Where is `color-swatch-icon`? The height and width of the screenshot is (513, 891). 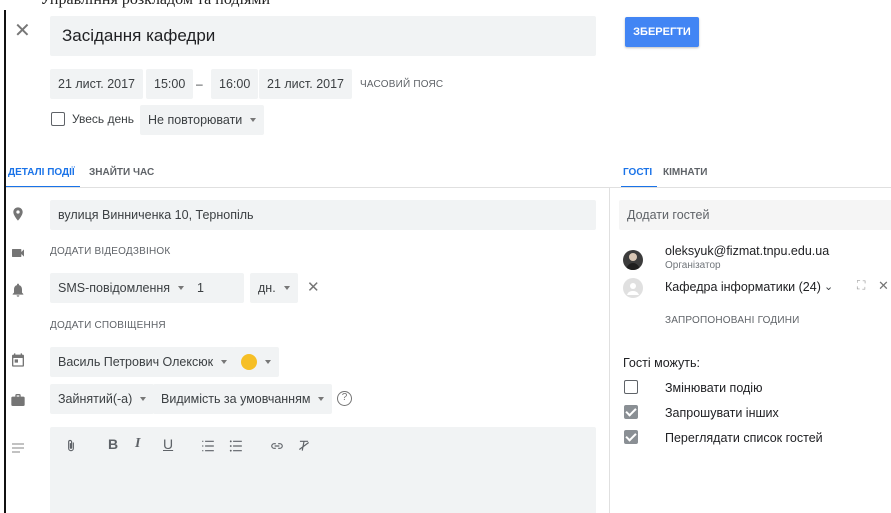 color-swatch-icon is located at coordinates (249, 362).